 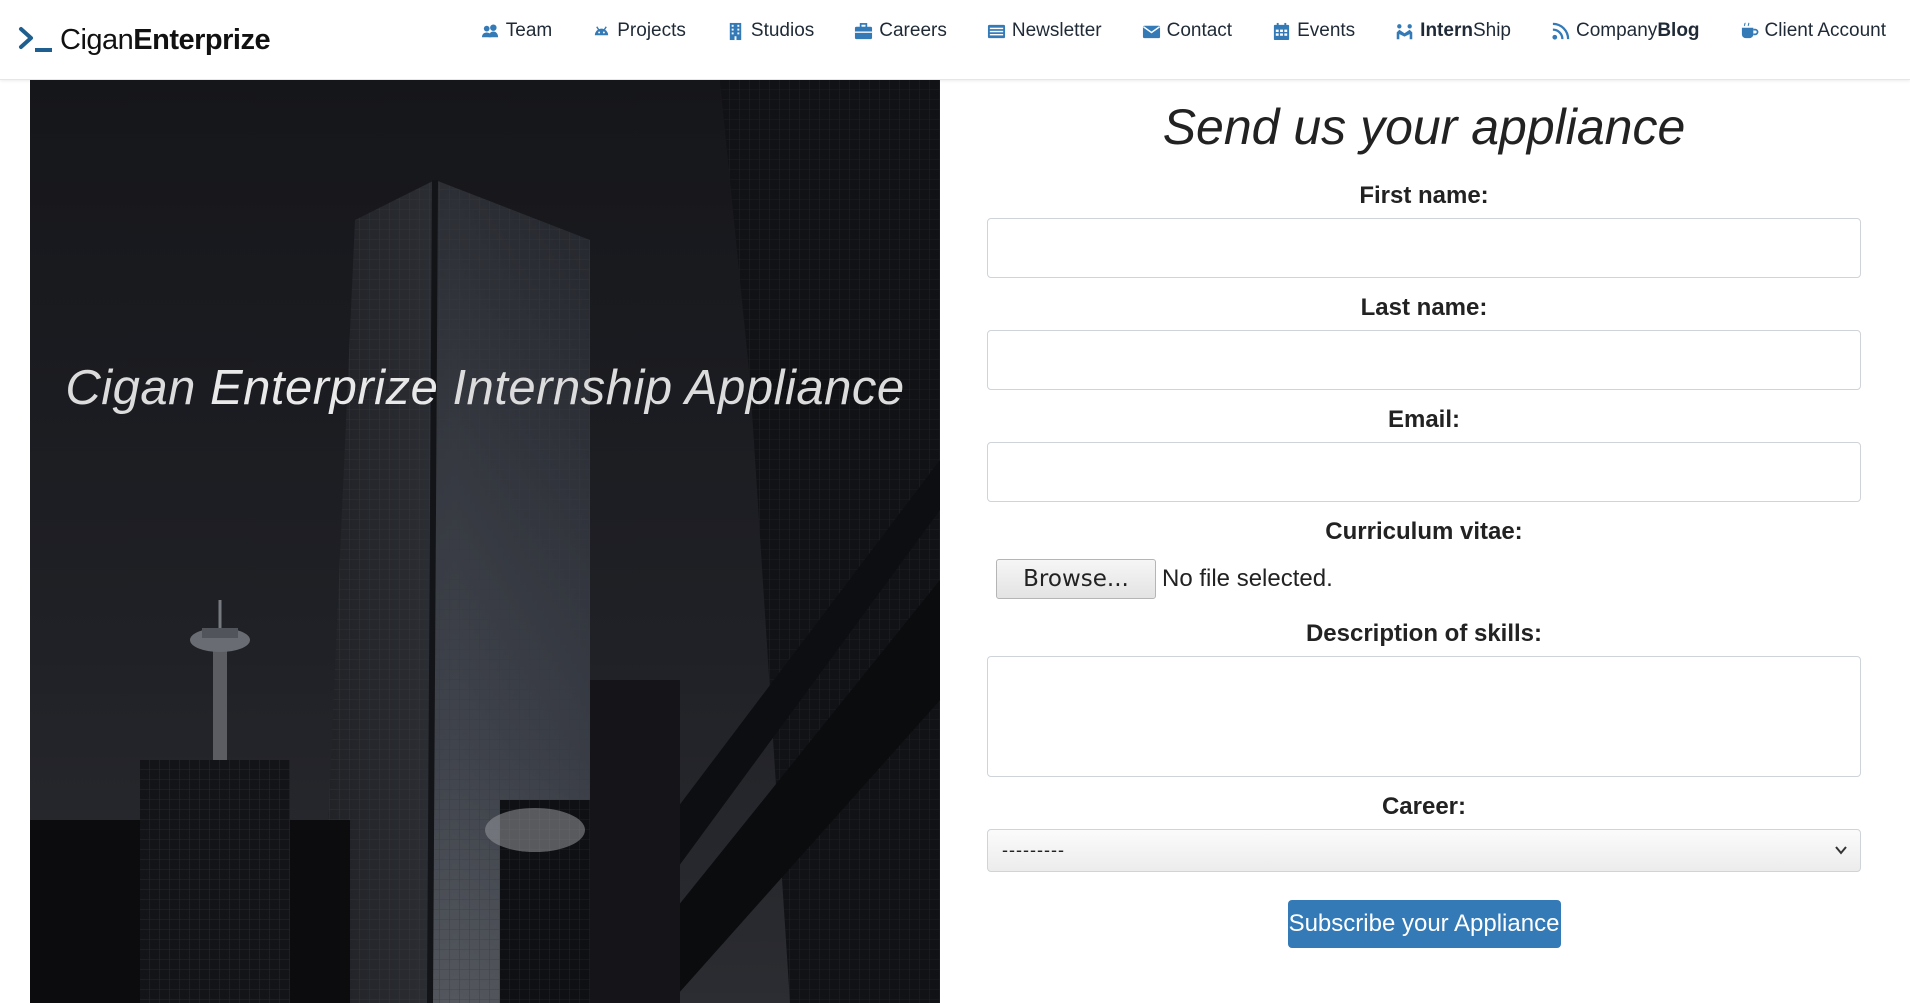 I want to click on nav-newsletter-label: Newsletter, so click(x=1056, y=30).